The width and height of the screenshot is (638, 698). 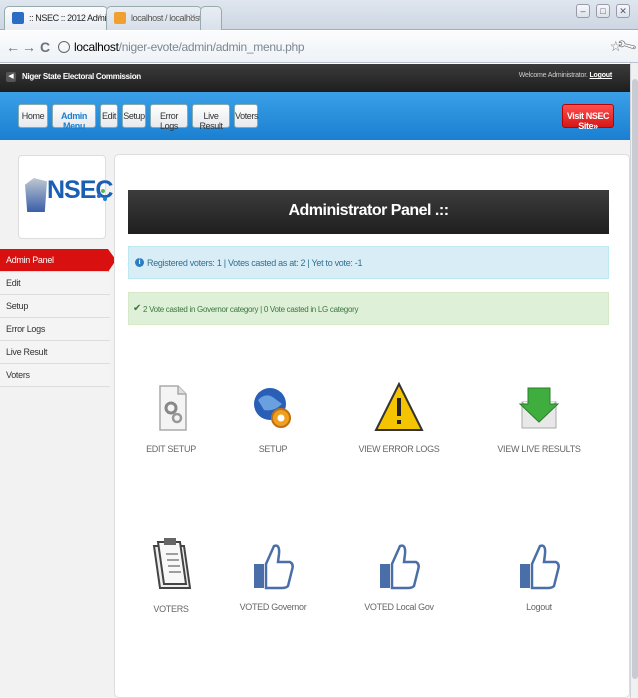 What do you see at coordinates (273, 607) in the screenshot?
I see `tile-label: VOTED Governor` at bounding box center [273, 607].